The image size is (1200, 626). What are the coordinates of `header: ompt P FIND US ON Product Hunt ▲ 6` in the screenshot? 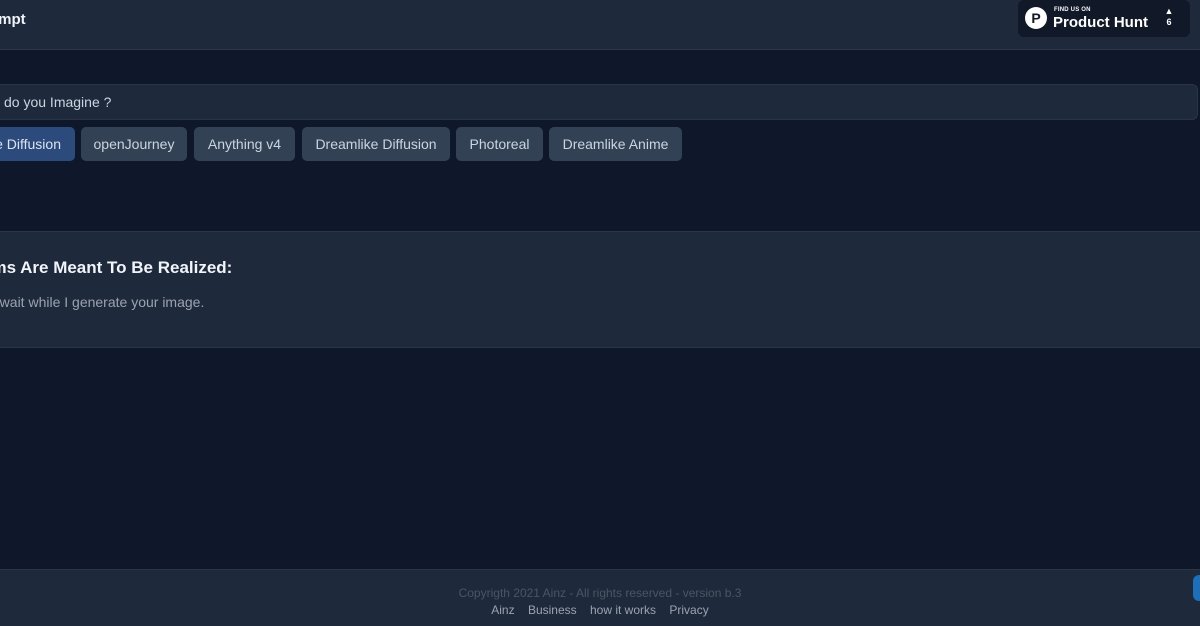 It's located at (600, 25).